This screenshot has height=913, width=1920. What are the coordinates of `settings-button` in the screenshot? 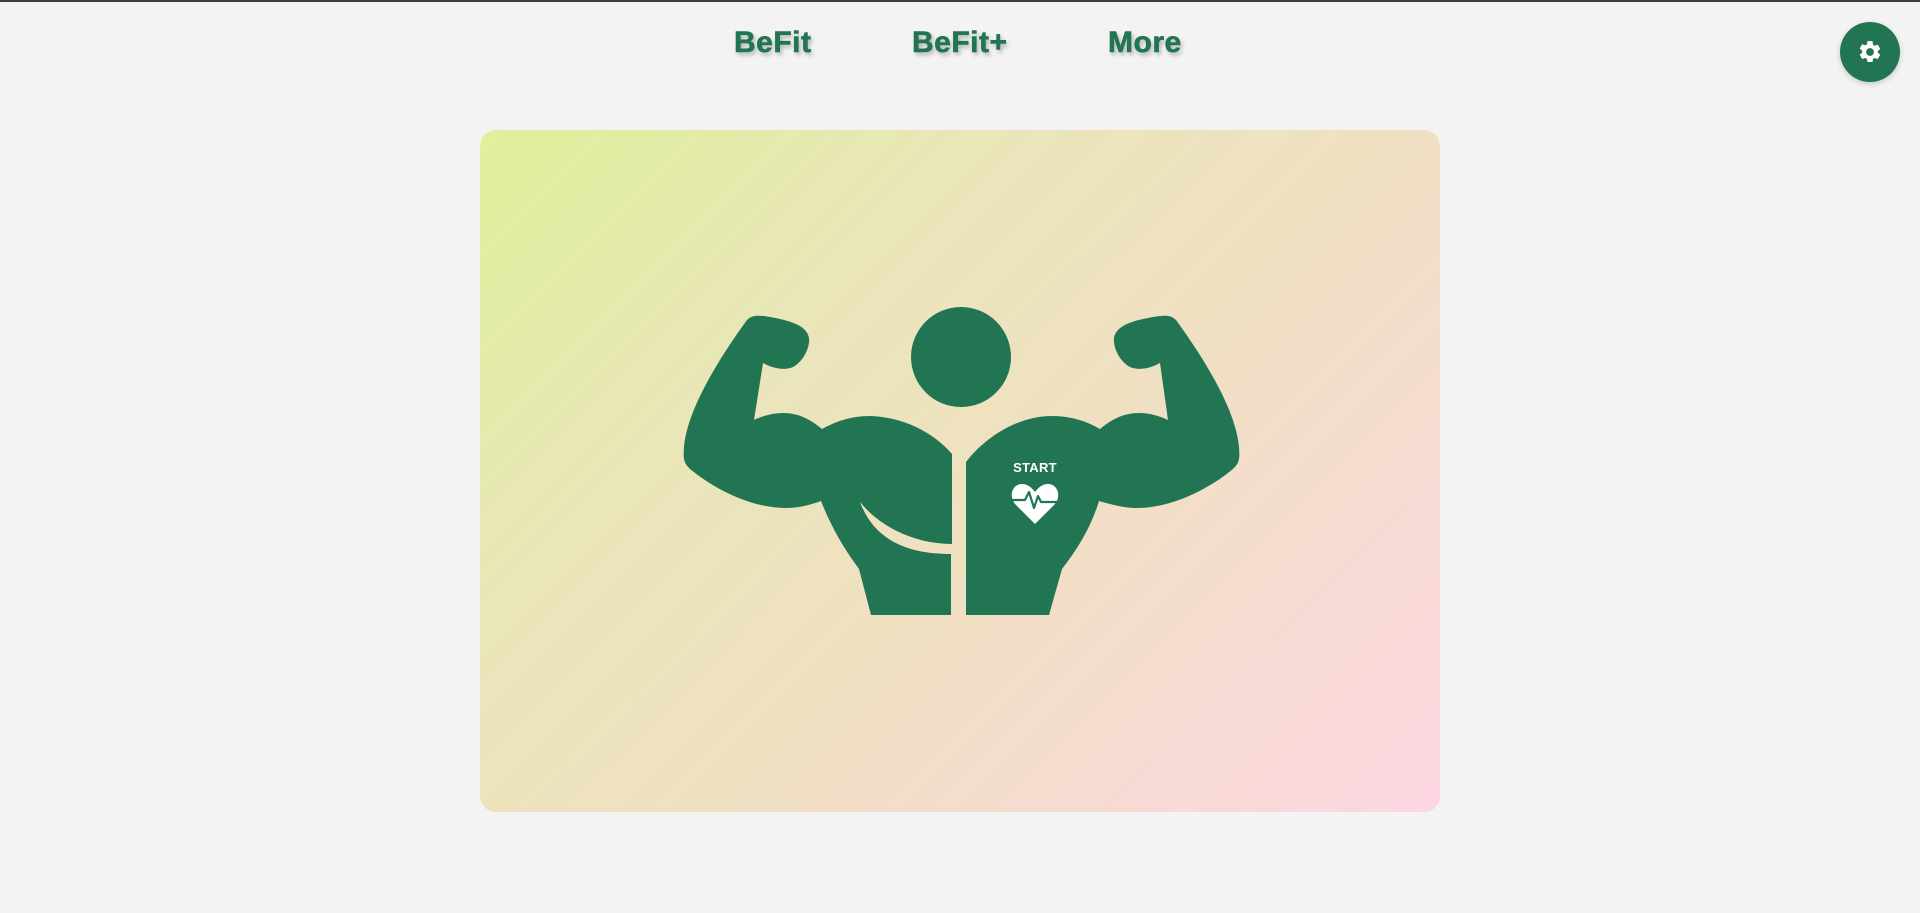 It's located at (1870, 52).